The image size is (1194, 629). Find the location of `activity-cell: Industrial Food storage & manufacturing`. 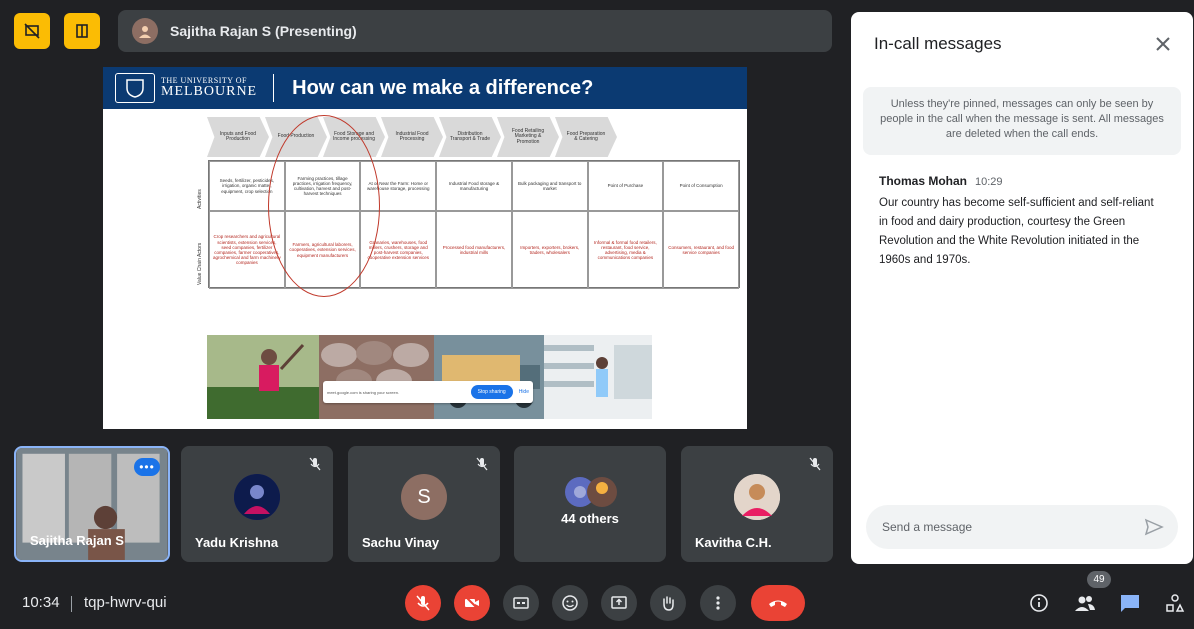

activity-cell: Industrial Food storage & manufacturing is located at coordinates (474, 186).